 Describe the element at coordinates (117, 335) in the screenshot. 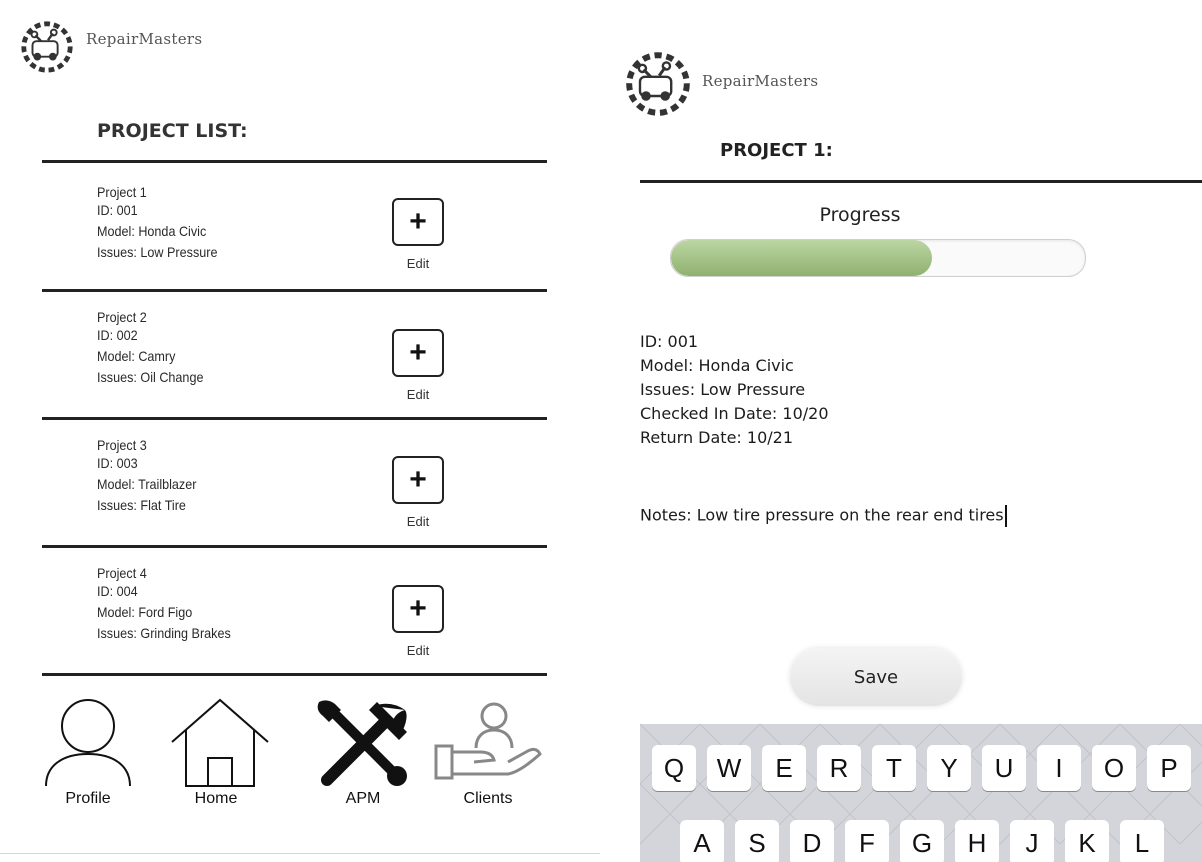

I see `project-id: ID: 002` at that location.